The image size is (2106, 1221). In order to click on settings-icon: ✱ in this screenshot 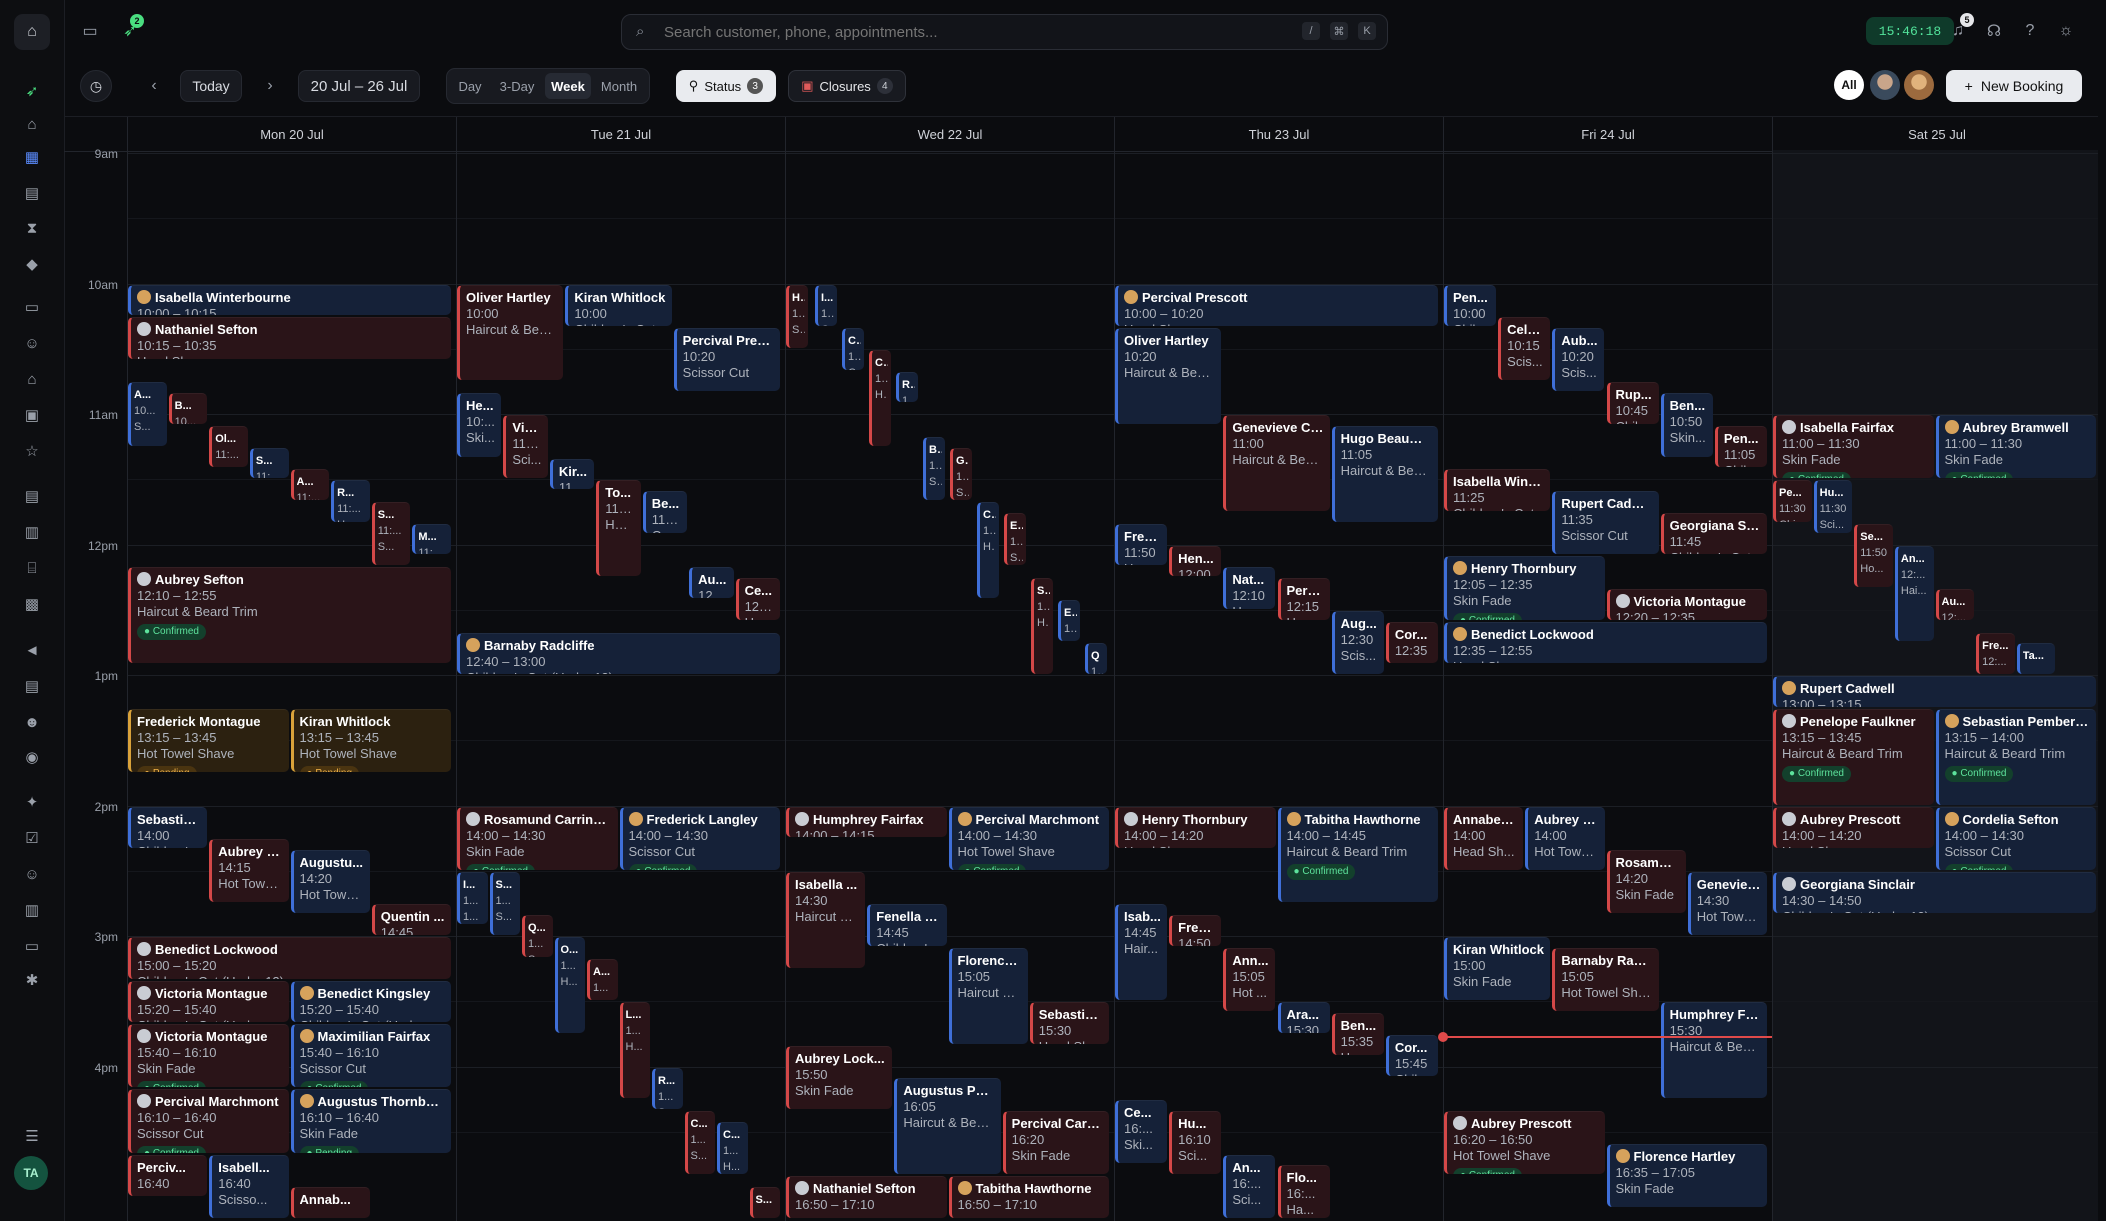, I will do `click(32, 980)`.